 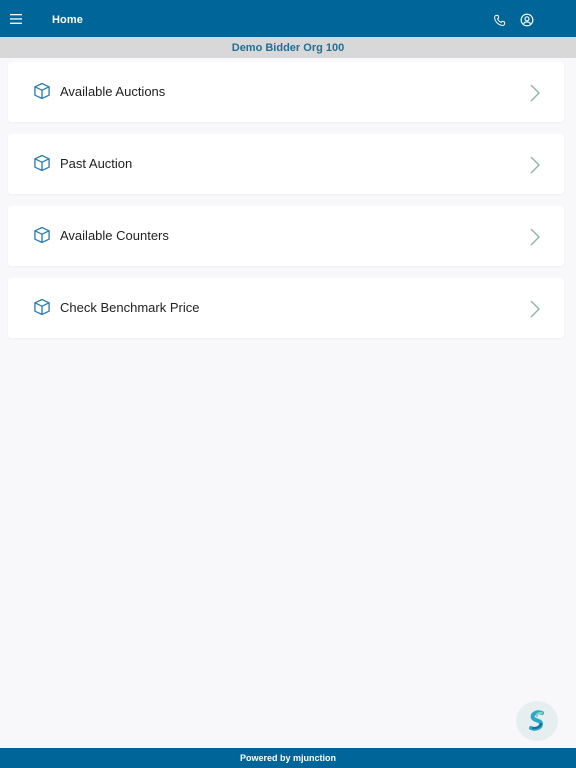 I want to click on menu-item-past-auction: Past Auction, so click(x=286, y=164).